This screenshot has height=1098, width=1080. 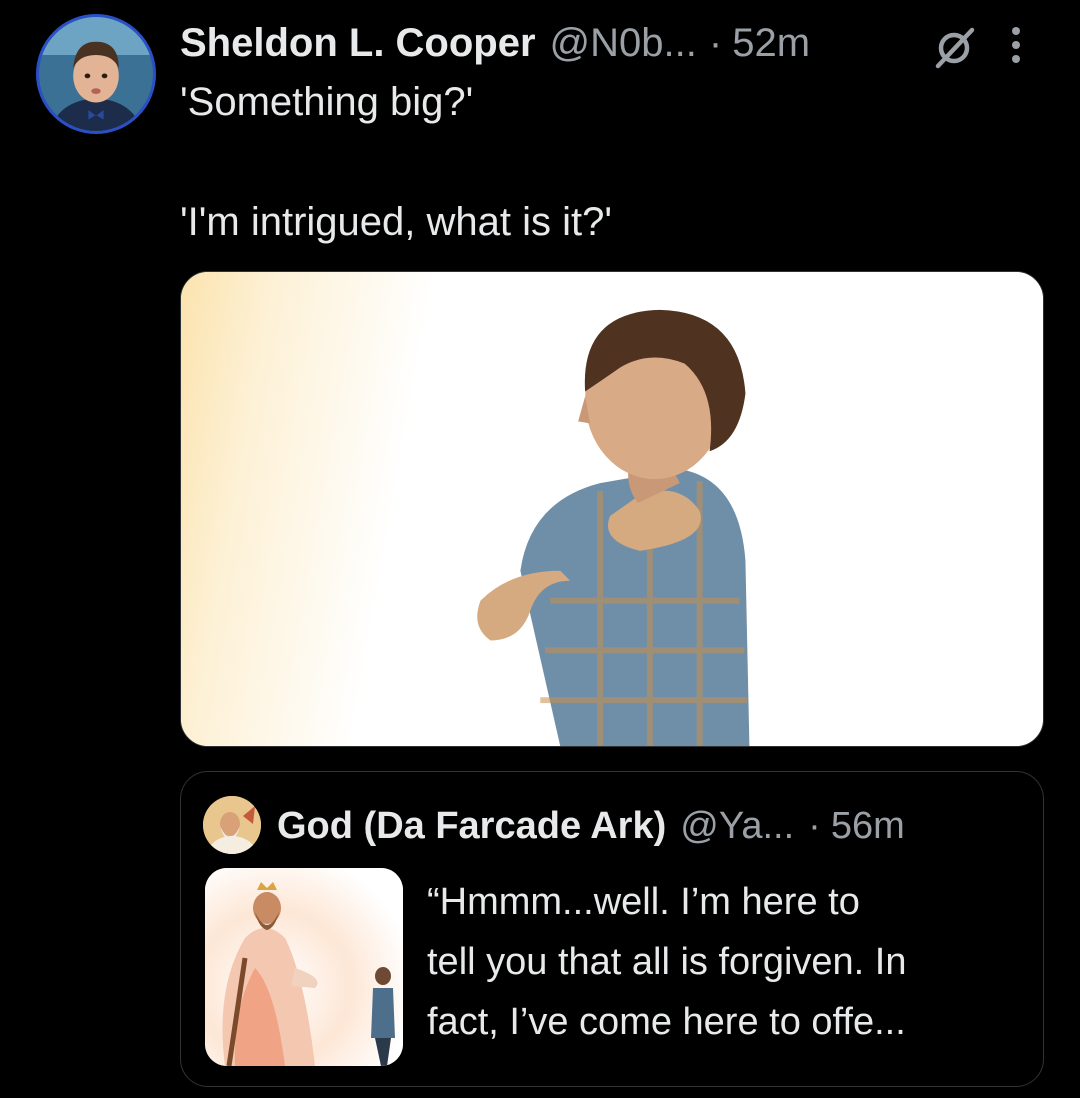 What do you see at coordinates (471, 826) in the screenshot?
I see `quoted-author-display-name: God (Da Farcade Ark)` at bounding box center [471, 826].